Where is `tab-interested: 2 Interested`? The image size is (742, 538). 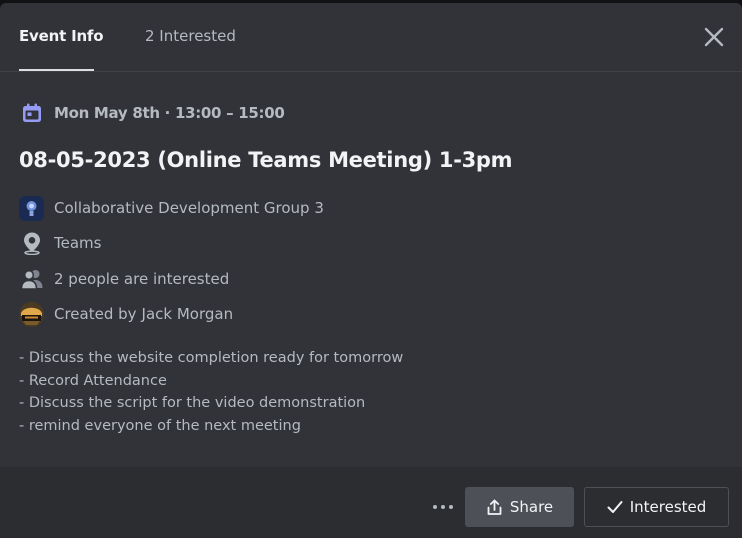 tab-interested: 2 Interested is located at coordinates (190, 36).